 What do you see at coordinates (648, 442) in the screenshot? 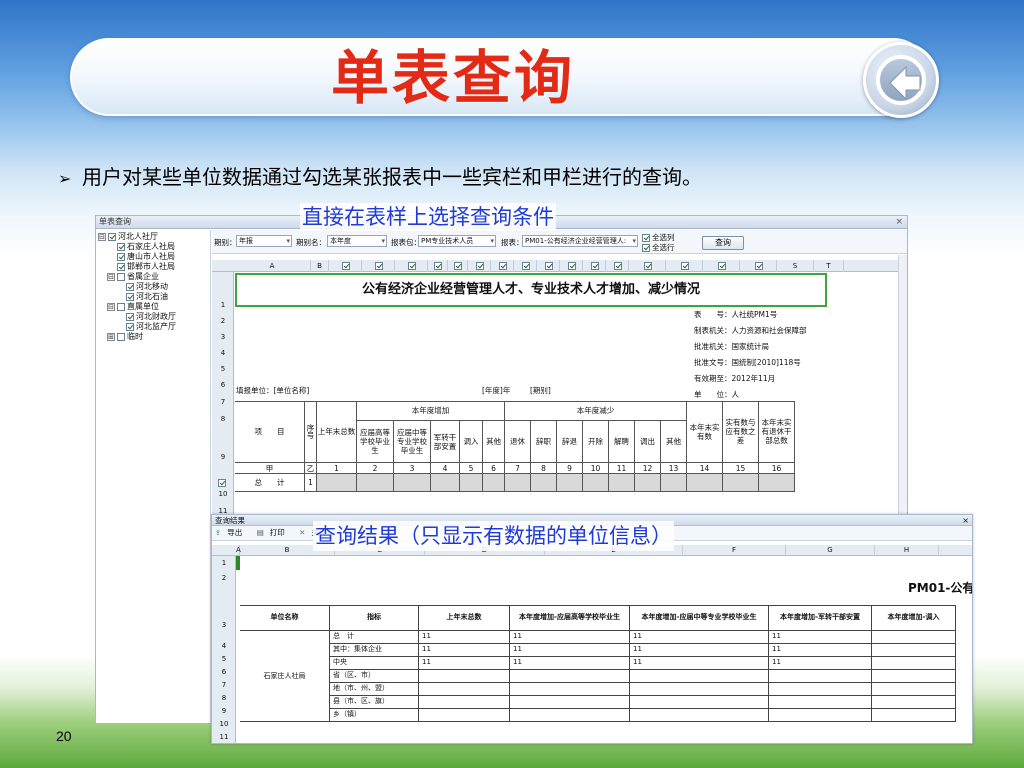
I see `header-col: 调出` at bounding box center [648, 442].